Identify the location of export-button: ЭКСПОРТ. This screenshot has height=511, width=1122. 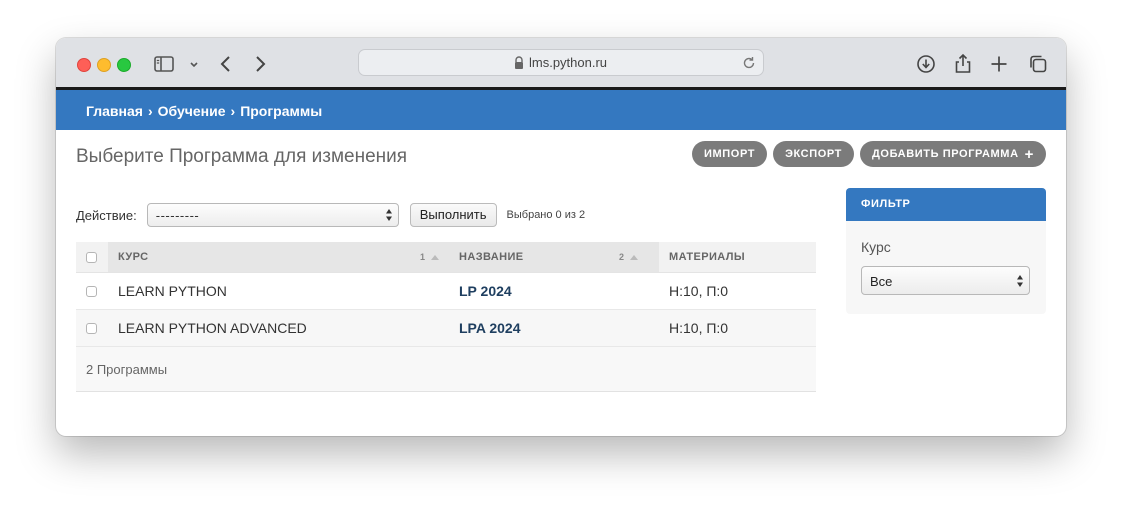
(813, 154).